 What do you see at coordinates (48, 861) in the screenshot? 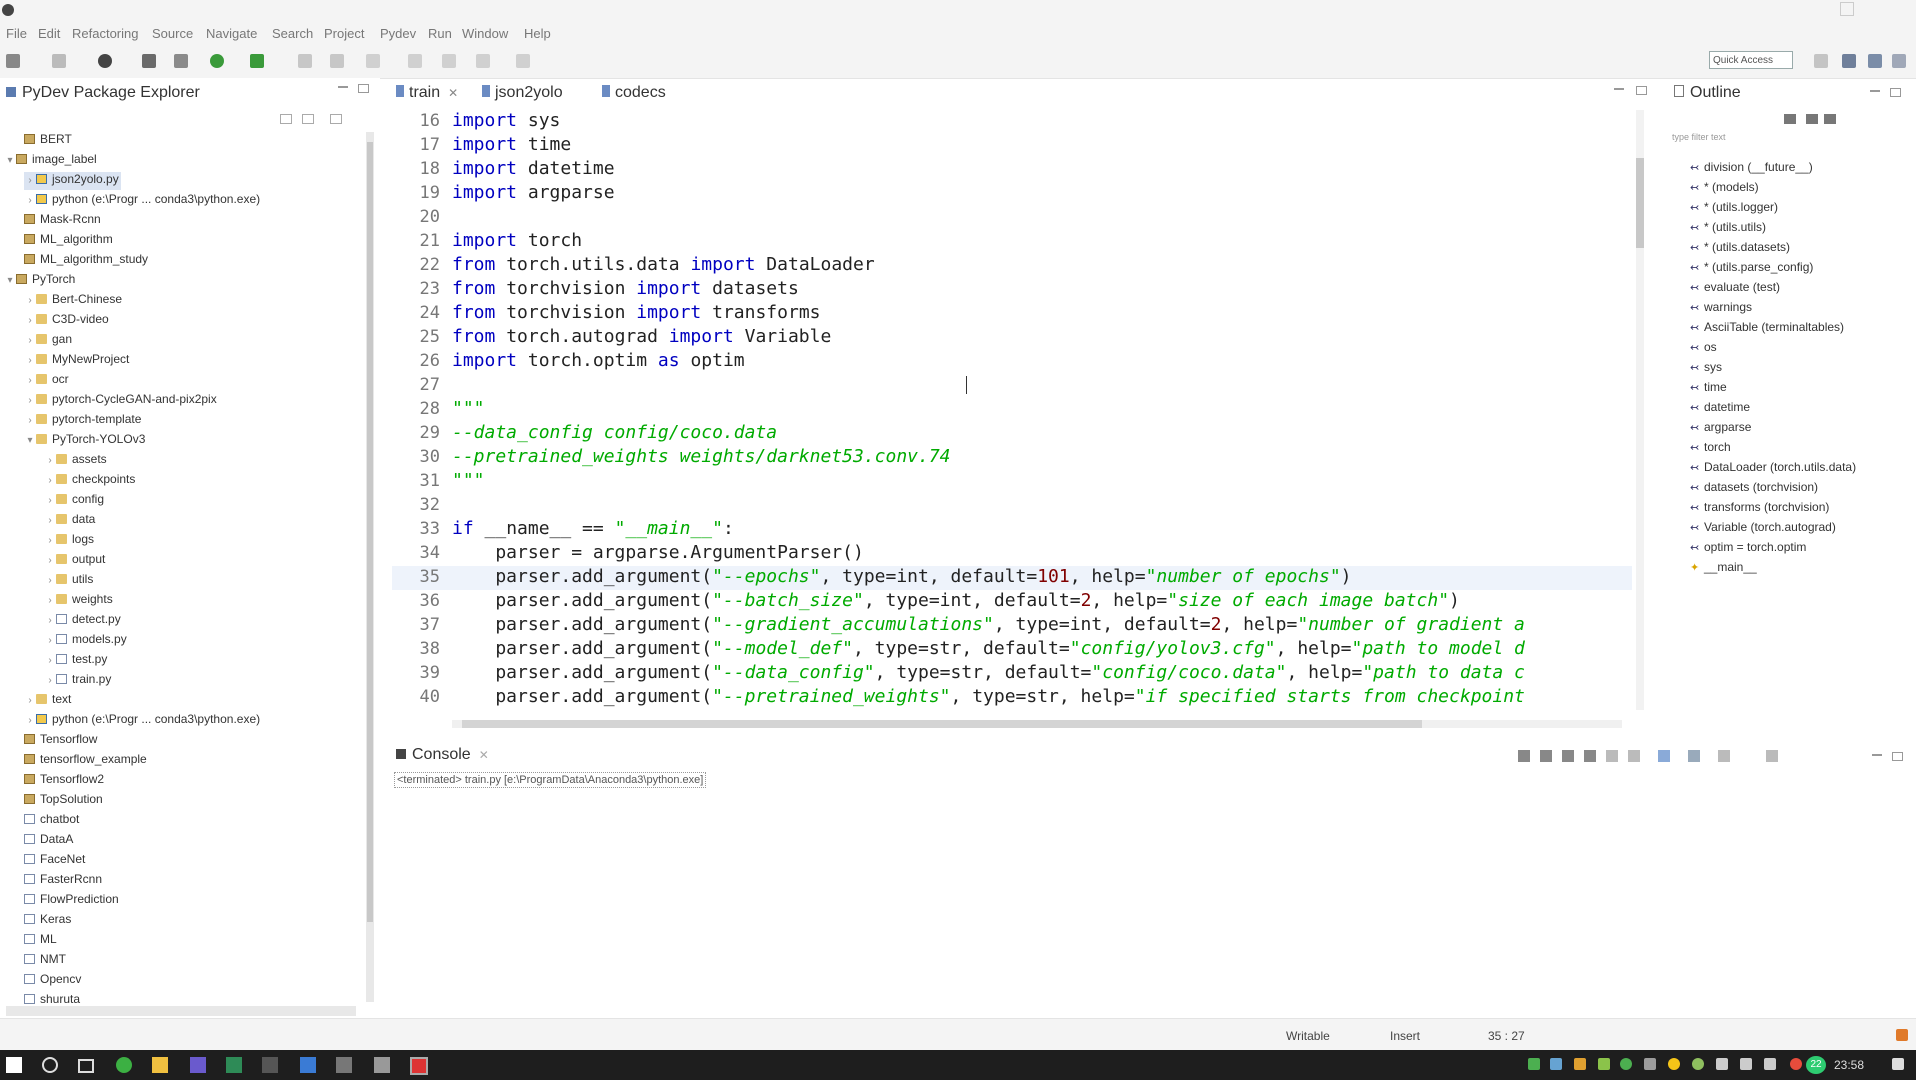
I see `tree-item-facenet: FaceNet` at bounding box center [48, 861].